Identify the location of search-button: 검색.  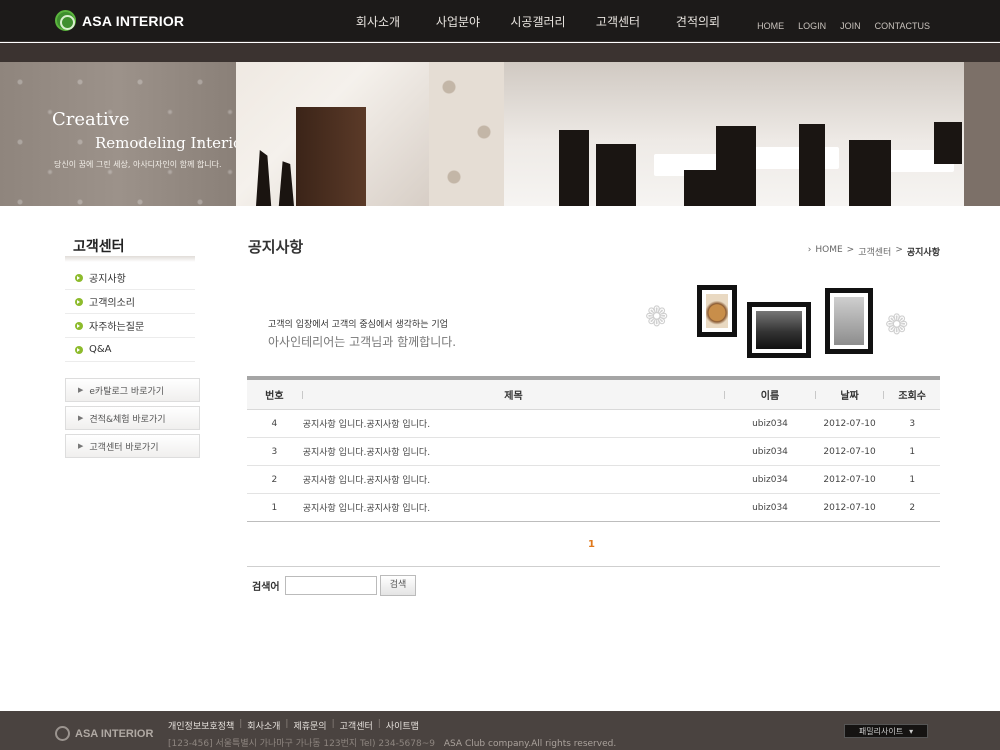
(398, 585).